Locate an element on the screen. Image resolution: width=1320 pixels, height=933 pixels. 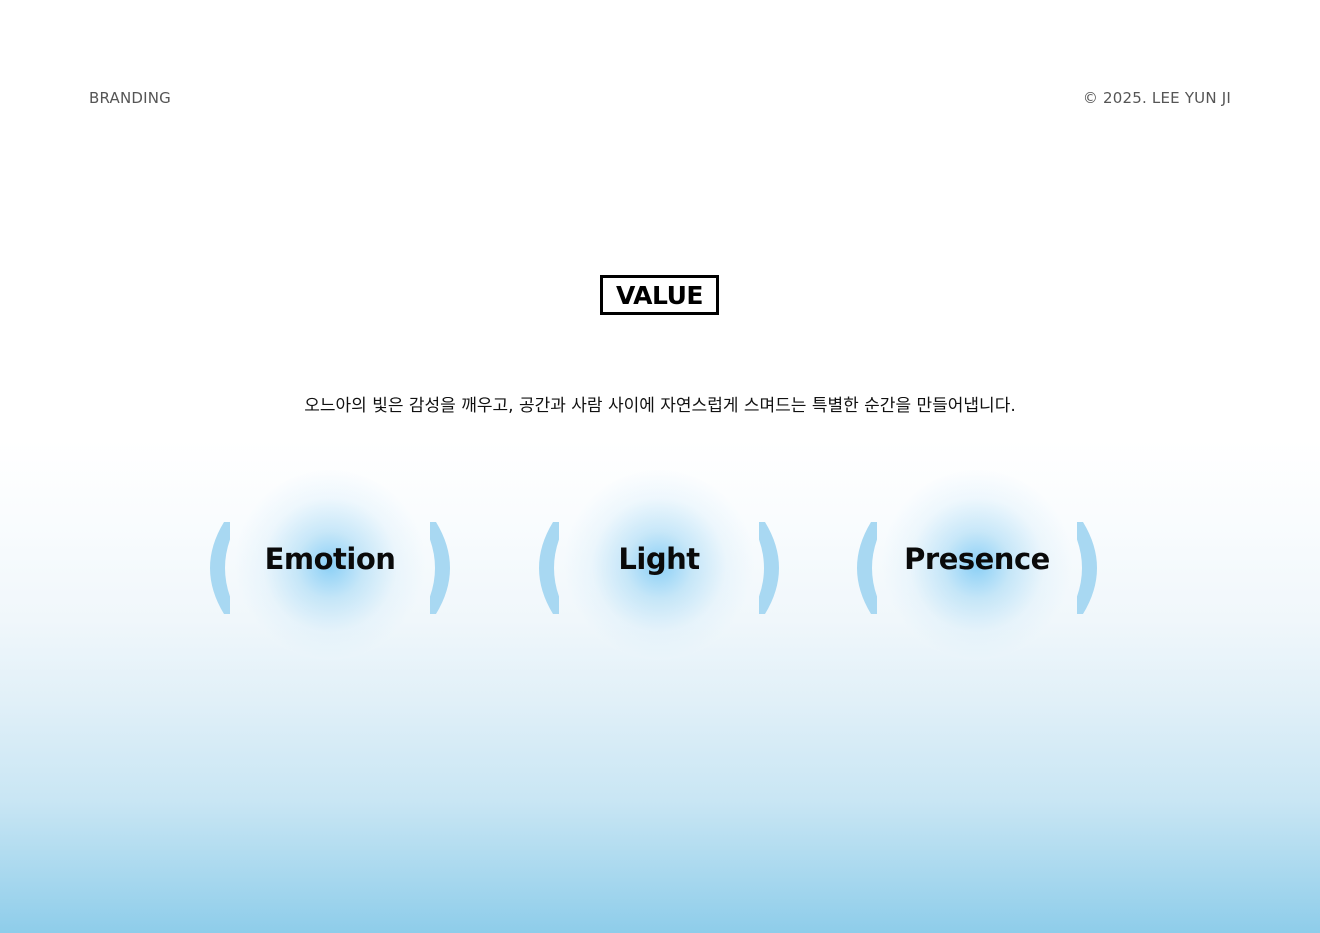
section-title: VALUE is located at coordinates (659, 295).